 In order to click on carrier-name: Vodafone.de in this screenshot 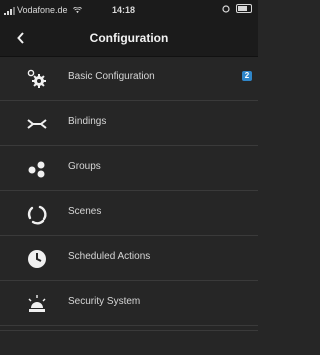, I will do `click(42, 10)`.